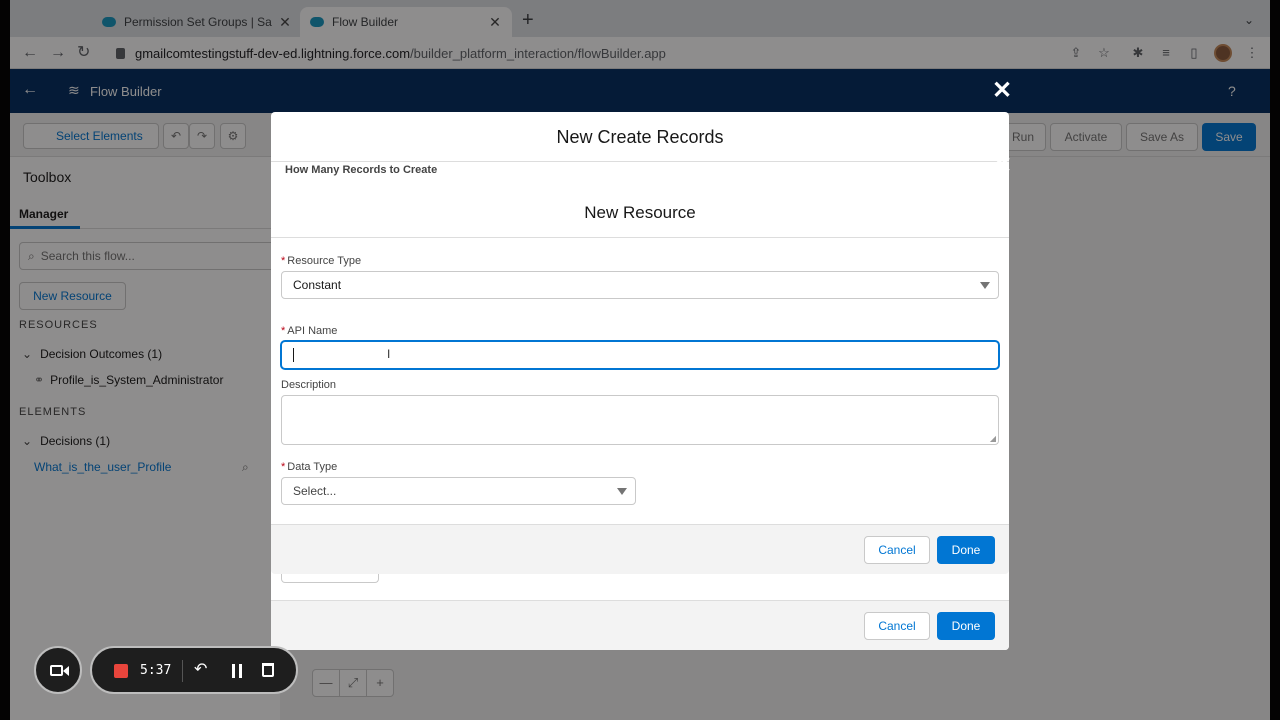 This screenshot has height=720, width=1280. I want to click on text-caret, so click(293, 355).